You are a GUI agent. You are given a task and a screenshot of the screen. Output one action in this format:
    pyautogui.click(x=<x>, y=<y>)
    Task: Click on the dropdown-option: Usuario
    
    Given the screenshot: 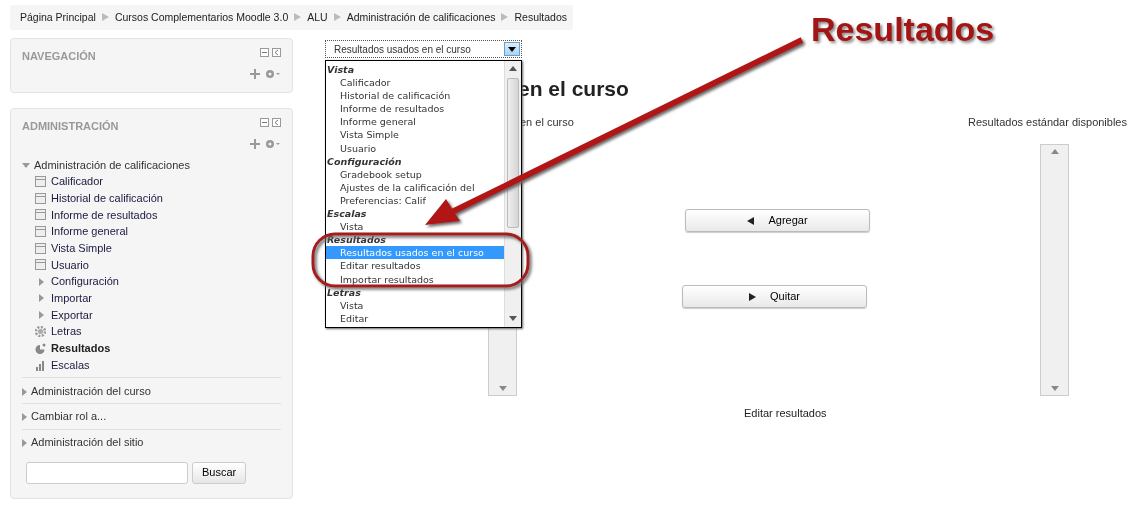 What is the action you would take?
    pyautogui.click(x=415, y=148)
    